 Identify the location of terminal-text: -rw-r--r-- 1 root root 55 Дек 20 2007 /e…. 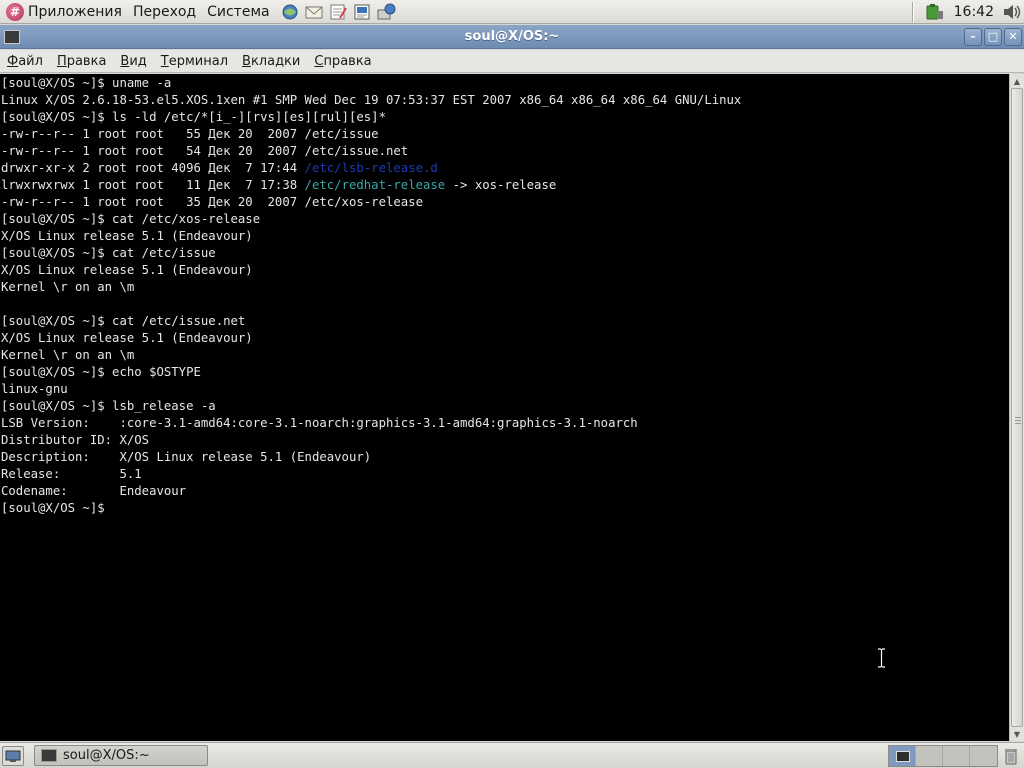
(190, 134).